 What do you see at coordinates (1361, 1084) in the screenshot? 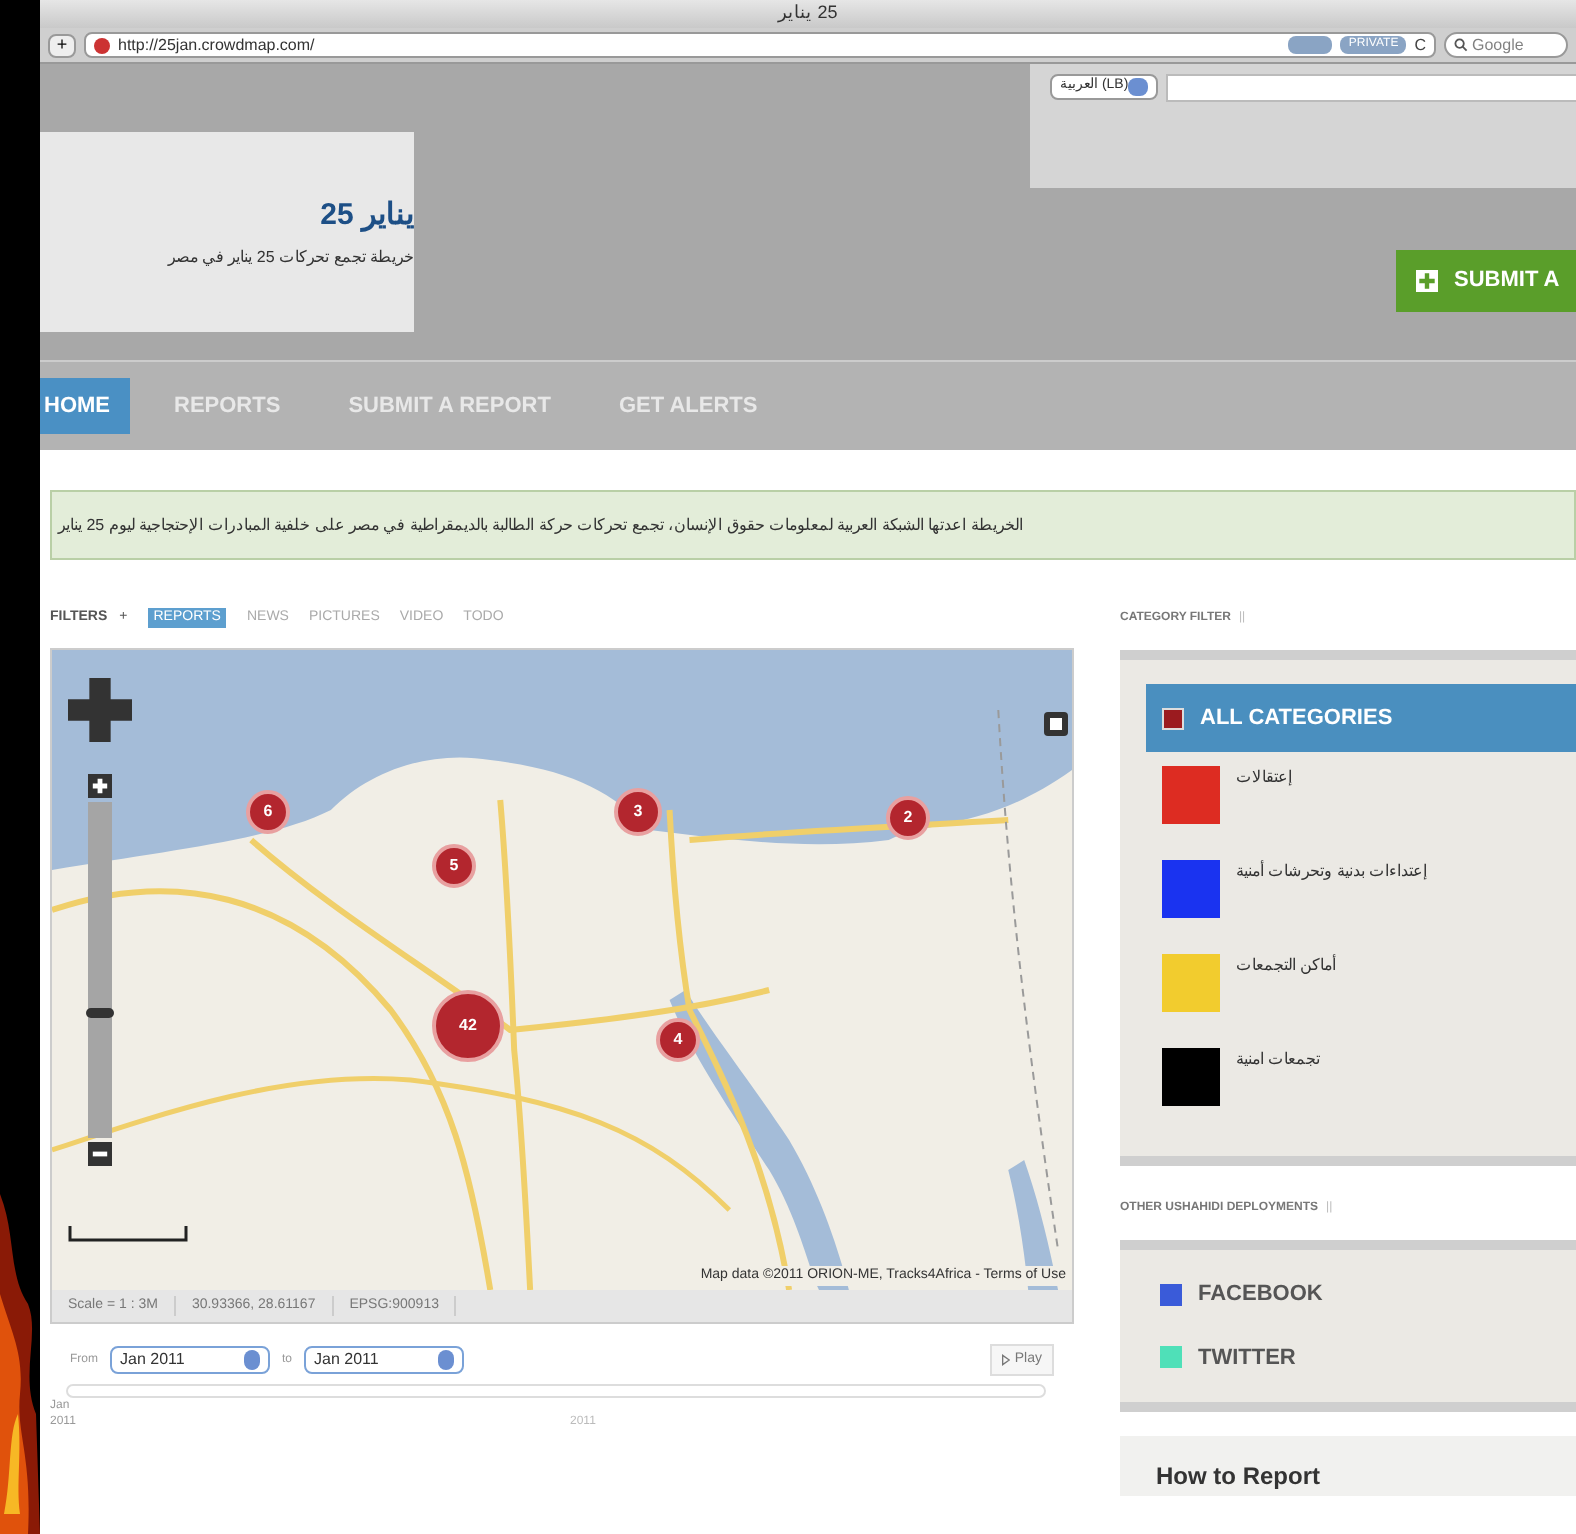
I see `category-item: تجمعات امنية` at bounding box center [1361, 1084].